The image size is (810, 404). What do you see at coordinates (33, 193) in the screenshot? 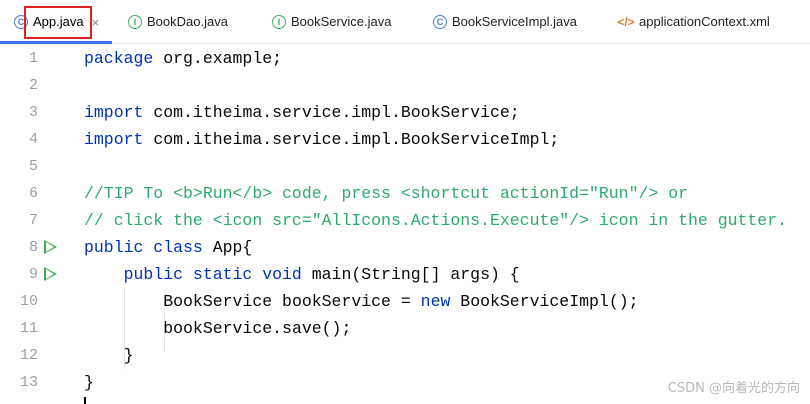
I see `line-number: 6` at bounding box center [33, 193].